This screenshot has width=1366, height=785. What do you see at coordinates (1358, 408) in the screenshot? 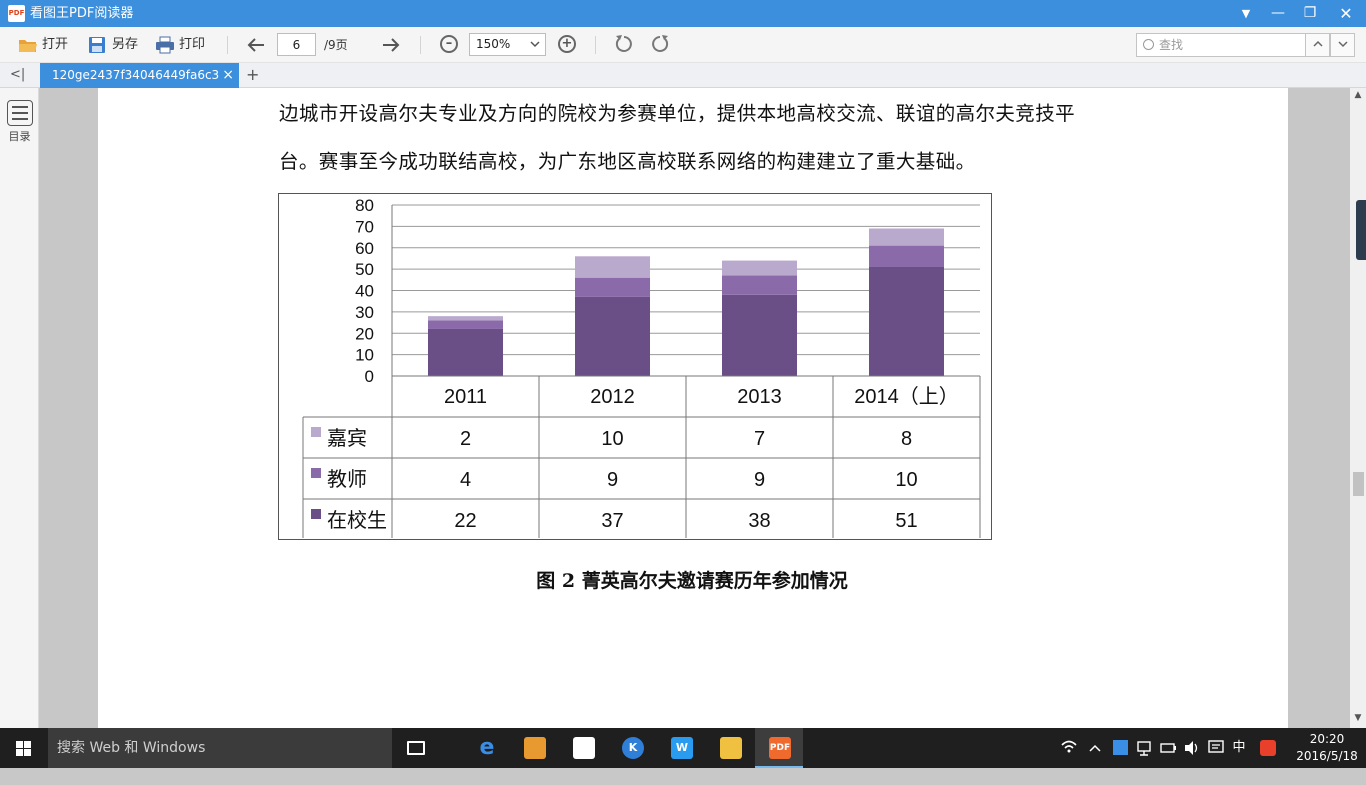
I see `vertical-scrollbar: ▲ ▼` at bounding box center [1358, 408].